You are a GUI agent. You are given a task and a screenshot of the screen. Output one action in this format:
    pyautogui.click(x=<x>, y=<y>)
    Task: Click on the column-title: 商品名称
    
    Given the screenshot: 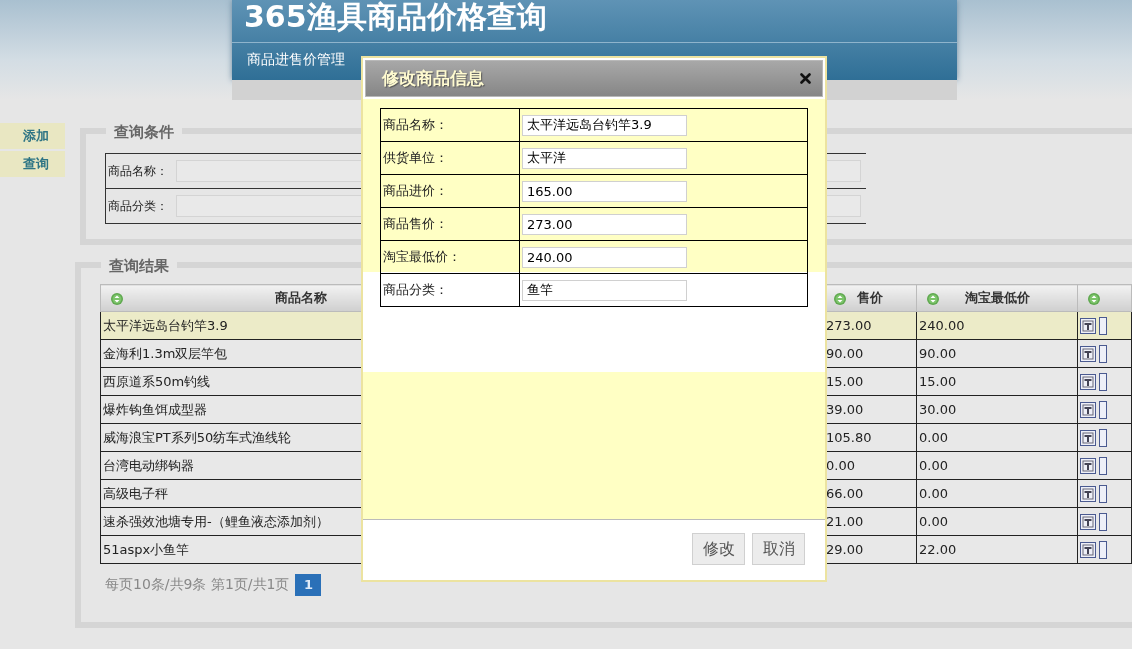 What is the action you would take?
    pyautogui.click(x=301, y=297)
    